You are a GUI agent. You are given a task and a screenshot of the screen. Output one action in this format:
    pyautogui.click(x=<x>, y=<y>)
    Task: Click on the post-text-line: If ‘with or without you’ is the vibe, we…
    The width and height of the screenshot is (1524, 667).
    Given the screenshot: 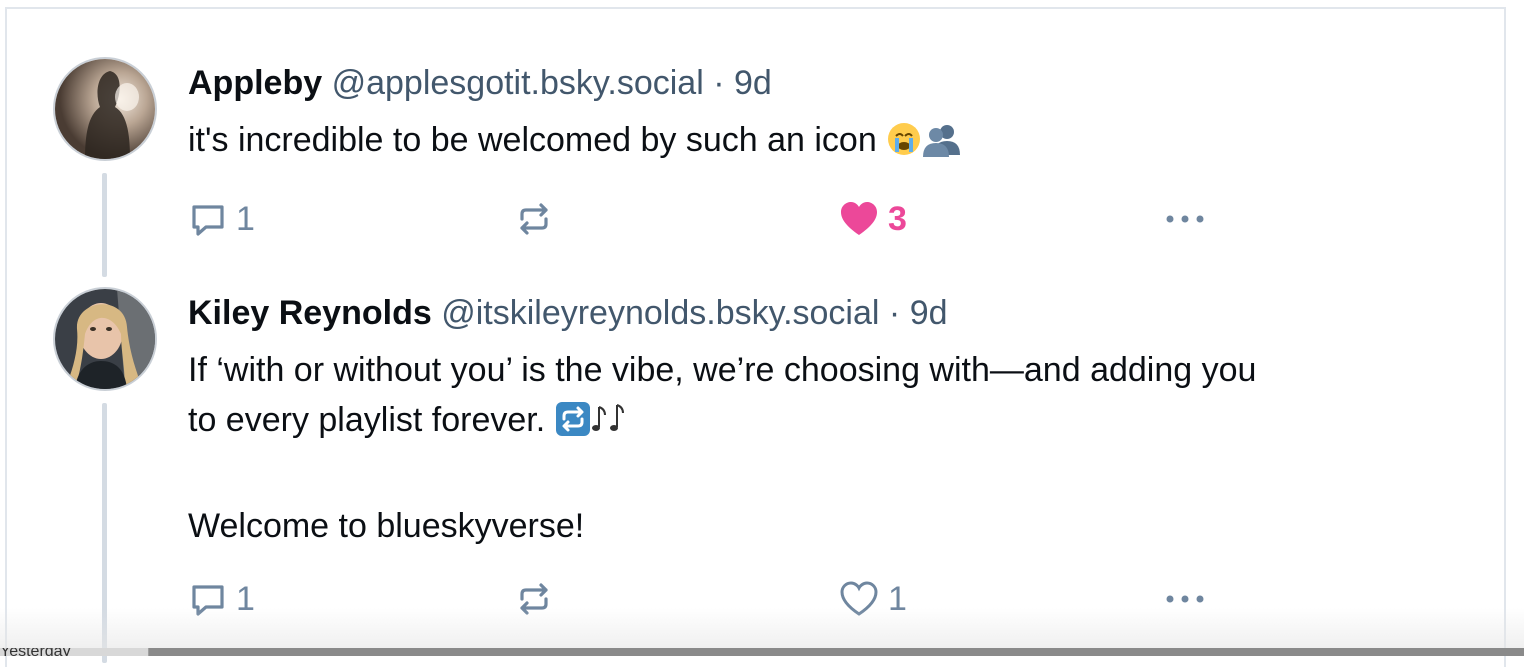 What is the action you would take?
    pyautogui.click(x=838, y=370)
    